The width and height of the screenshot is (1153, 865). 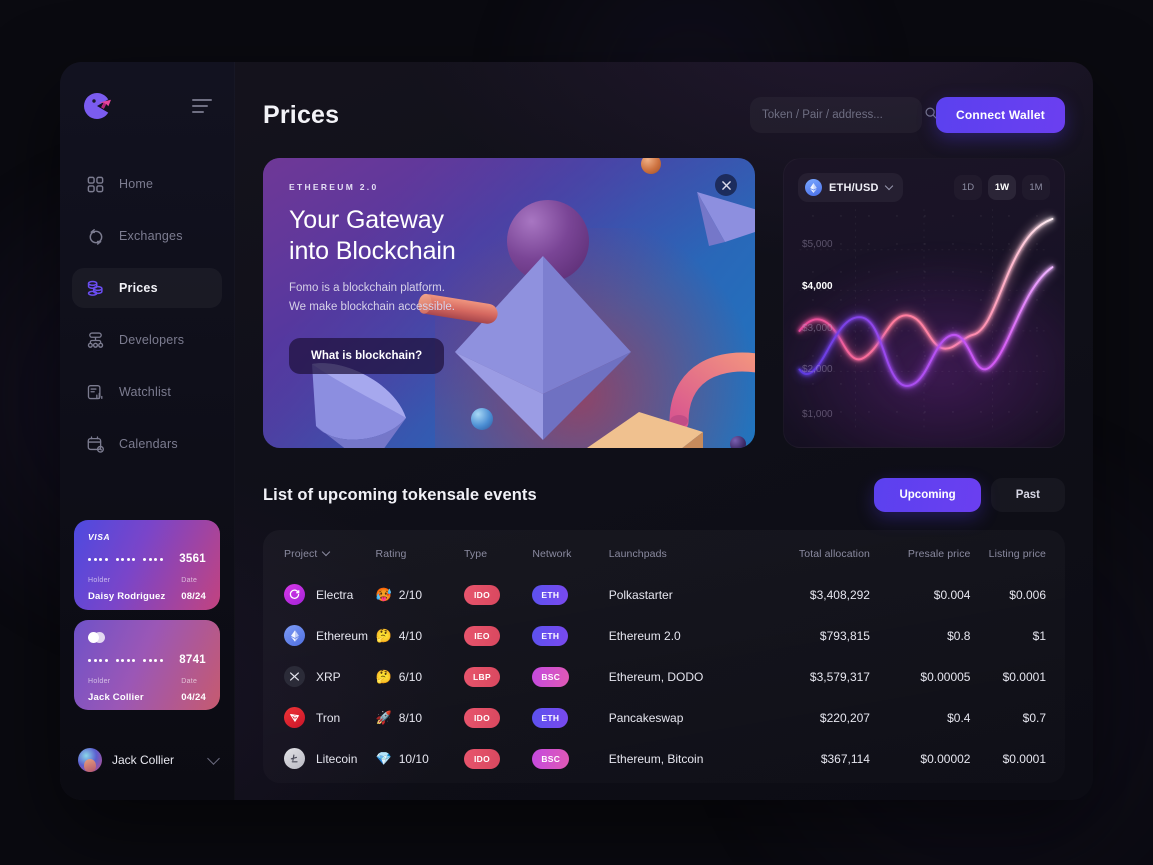 I want to click on cell-total-allocation: $793,815, so click(x=844, y=635).